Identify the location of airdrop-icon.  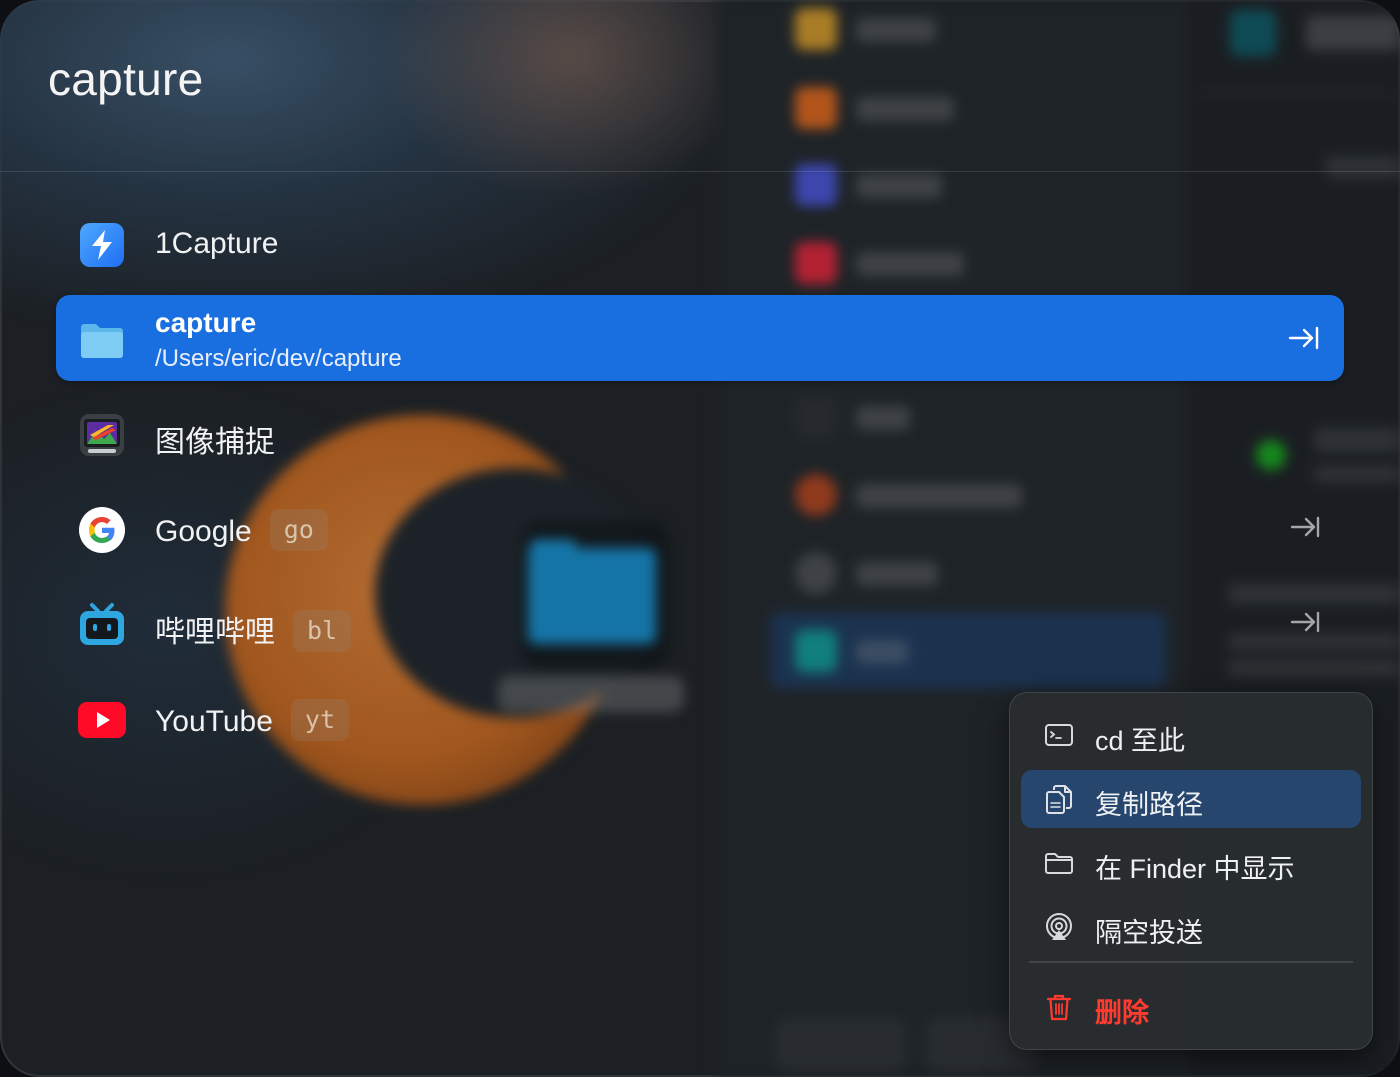
(1059, 926).